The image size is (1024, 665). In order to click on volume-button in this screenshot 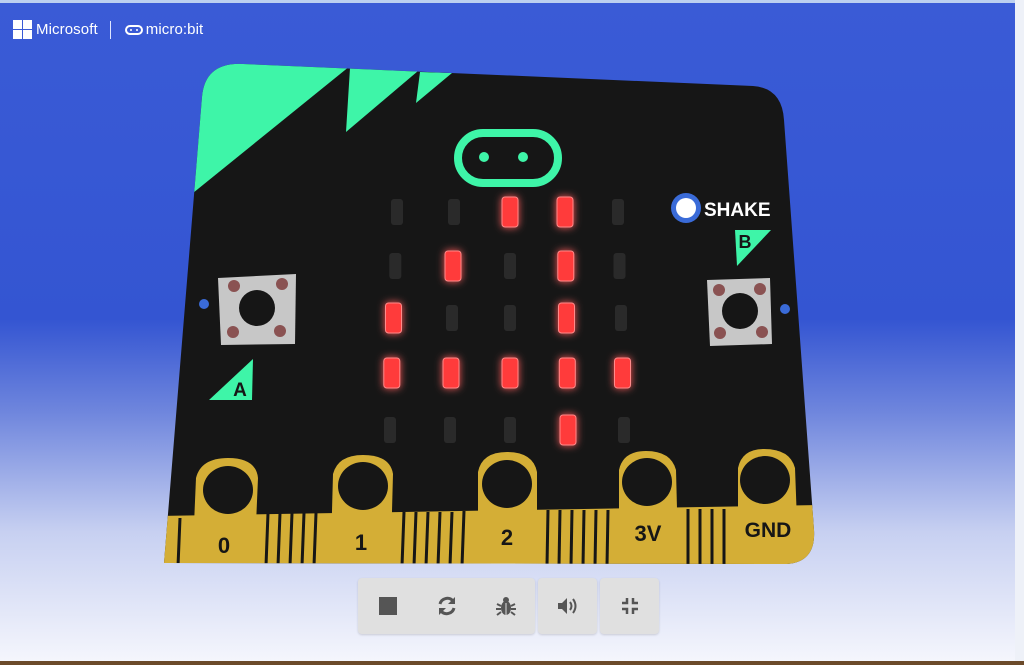, I will do `click(567, 606)`.